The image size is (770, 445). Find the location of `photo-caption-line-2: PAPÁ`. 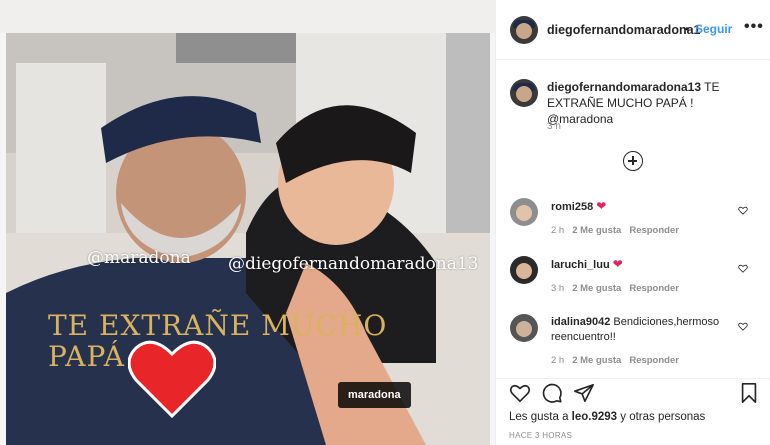

photo-caption-line-2: PAPÁ is located at coordinates (86, 356).